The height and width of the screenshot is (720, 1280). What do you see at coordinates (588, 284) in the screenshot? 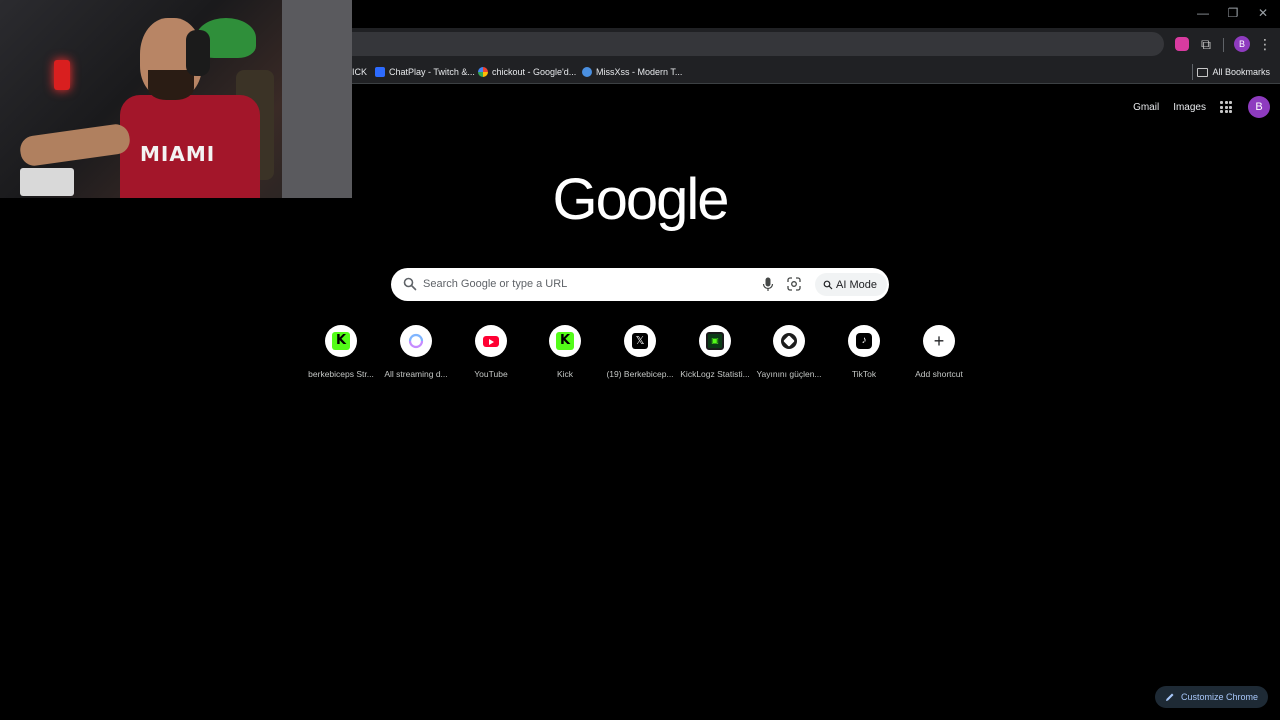
I see `search-input` at bounding box center [588, 284].